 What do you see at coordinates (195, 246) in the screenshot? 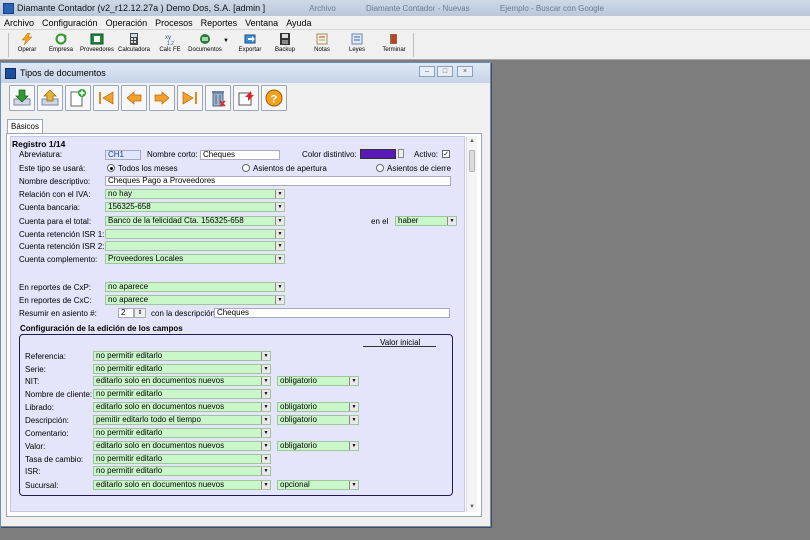
I see `retencion-isr2-select: ▼` at bounding box center [195, 246].